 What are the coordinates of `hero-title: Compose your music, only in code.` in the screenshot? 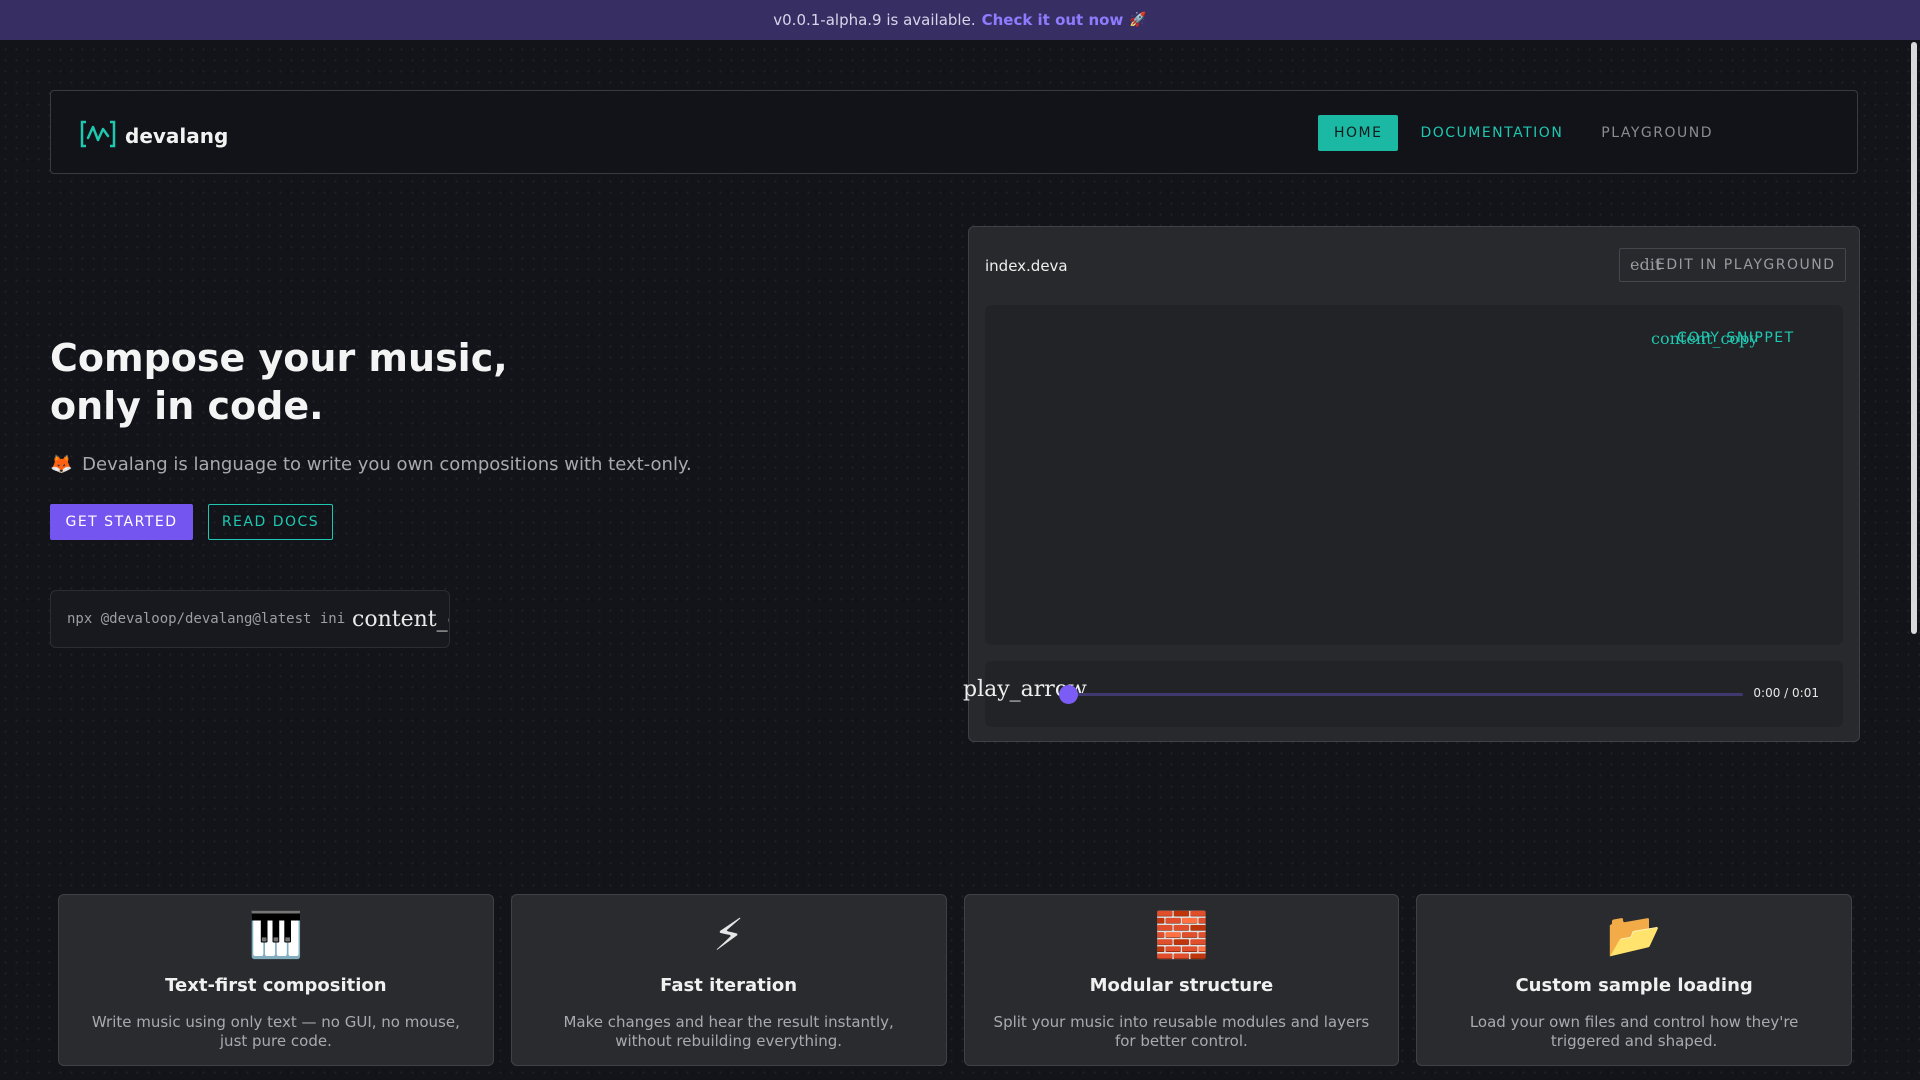 It's located at (279, 382).